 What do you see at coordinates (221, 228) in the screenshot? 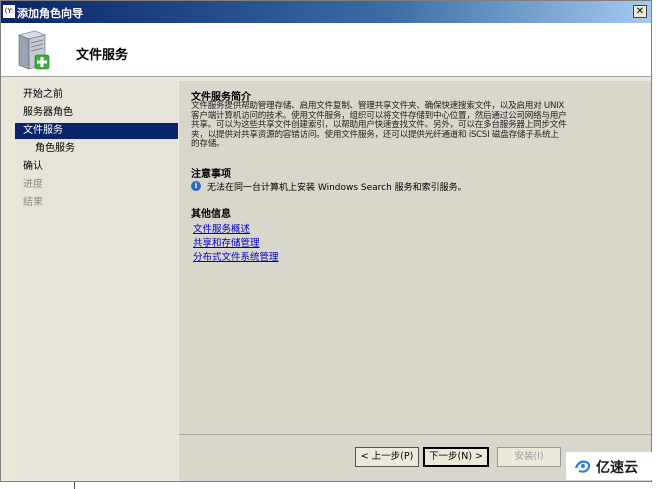
I see `link-file-services-overview: 文件服务概述` at bounding box center [221, 228].